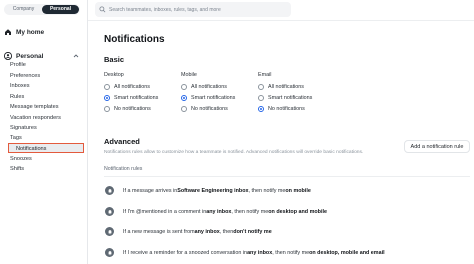  What do you see at coordinates (199, 9) in the screenshot?
I see `search-input` at bounding box center [199, 9].